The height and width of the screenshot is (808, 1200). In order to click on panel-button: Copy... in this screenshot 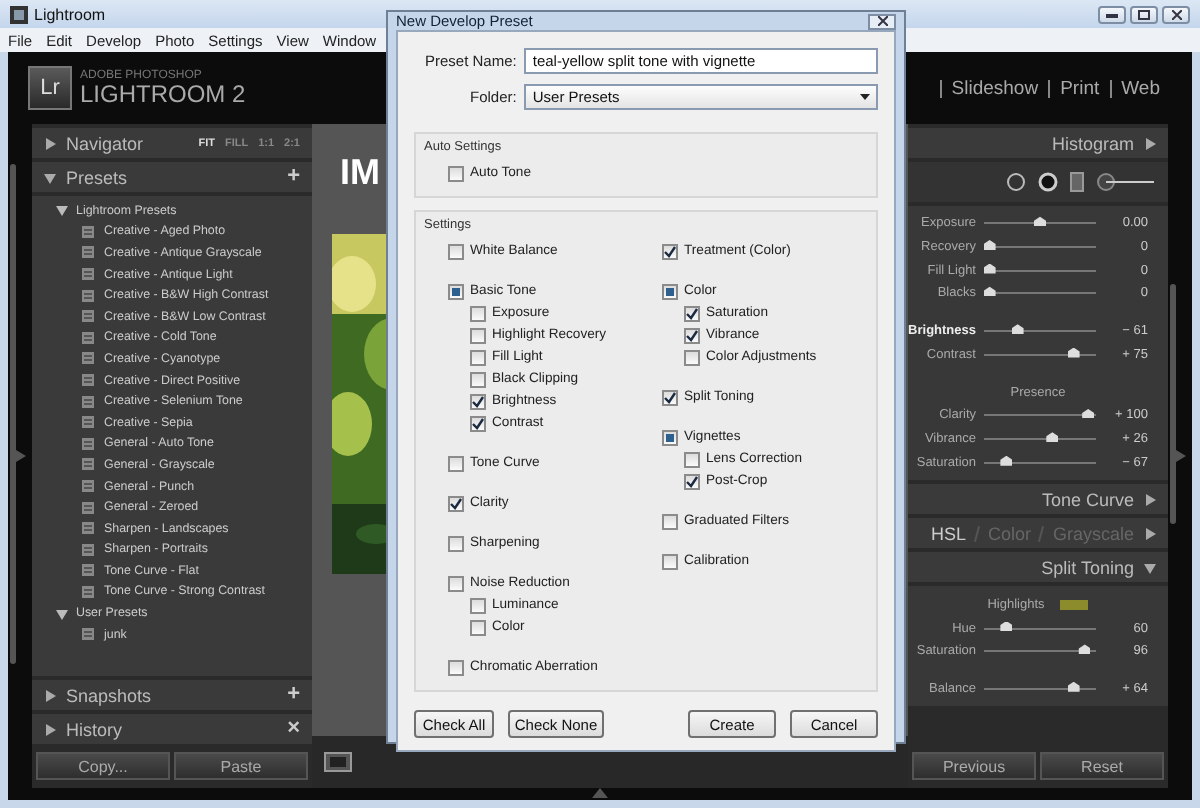, I will do `click(103, 766)`.